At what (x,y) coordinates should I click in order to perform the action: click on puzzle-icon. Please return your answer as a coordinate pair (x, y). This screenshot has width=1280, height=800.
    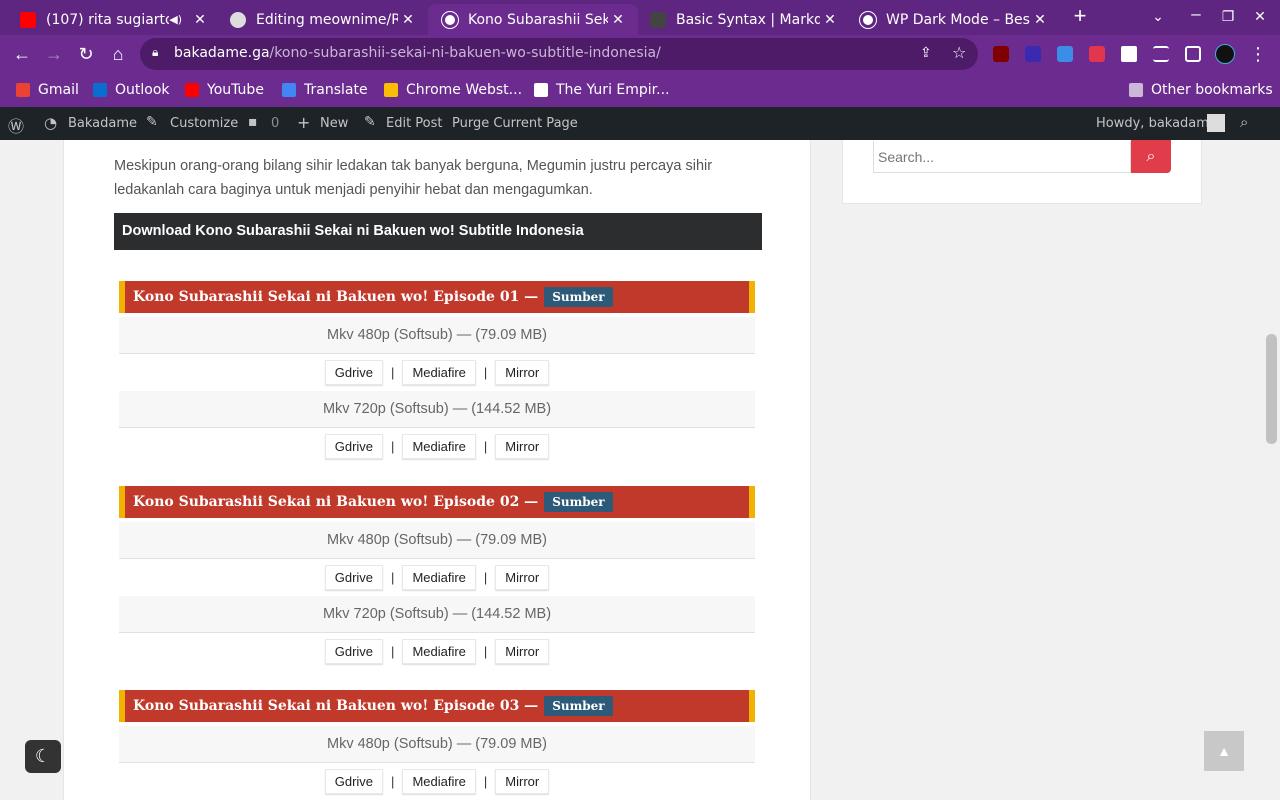
    Looking at the image, I should click on (1129, 54).